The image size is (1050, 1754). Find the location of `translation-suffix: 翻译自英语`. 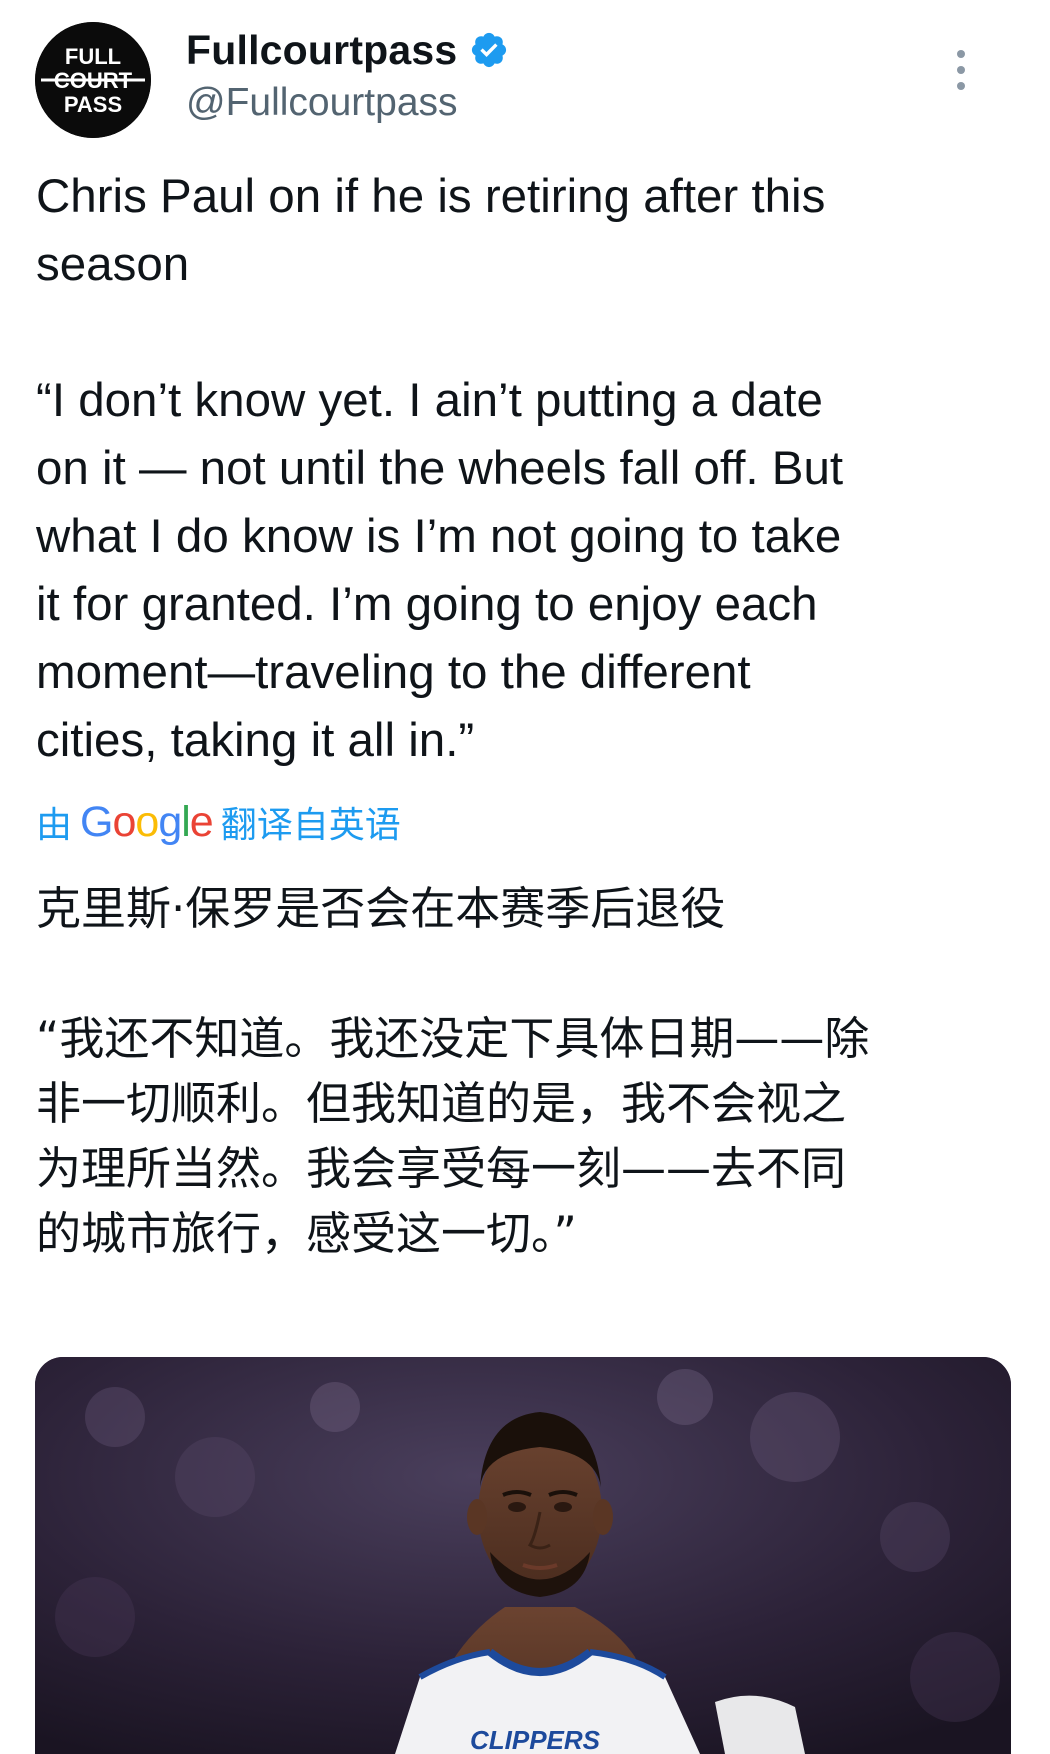

translation-suffix: 翻译自英语 is located at coordinates (310, 825).